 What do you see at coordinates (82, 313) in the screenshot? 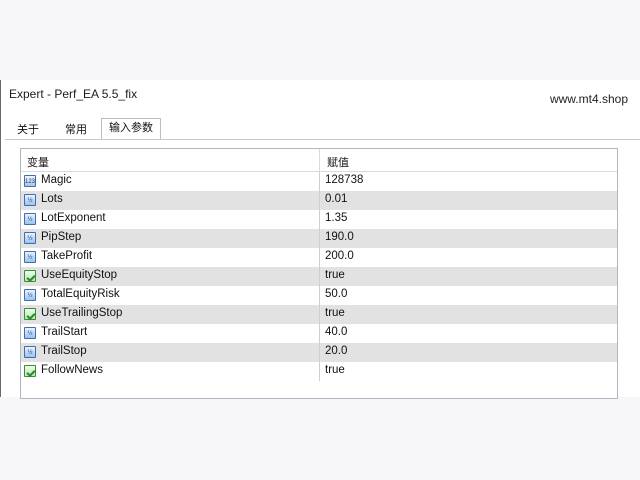
I see `param-name: UseTrailingStop` at bounding box center [82, 313].